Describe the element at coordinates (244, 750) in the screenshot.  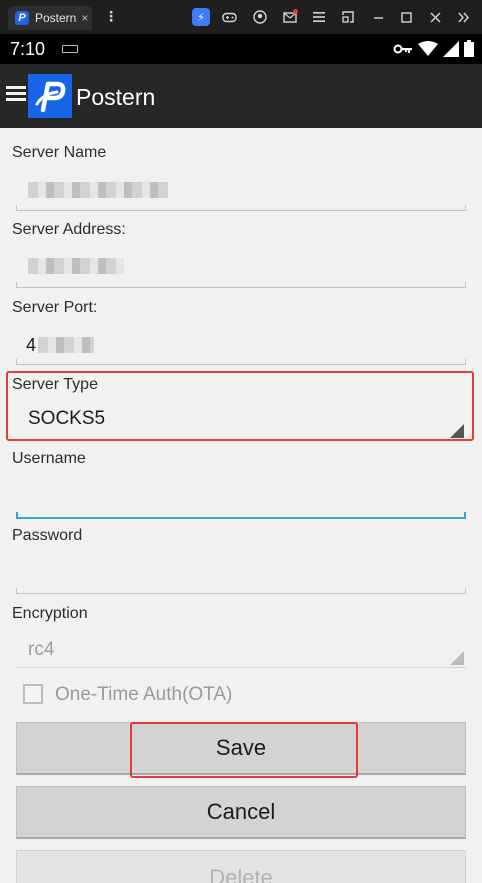
I see `save-button-highlight` at that location.